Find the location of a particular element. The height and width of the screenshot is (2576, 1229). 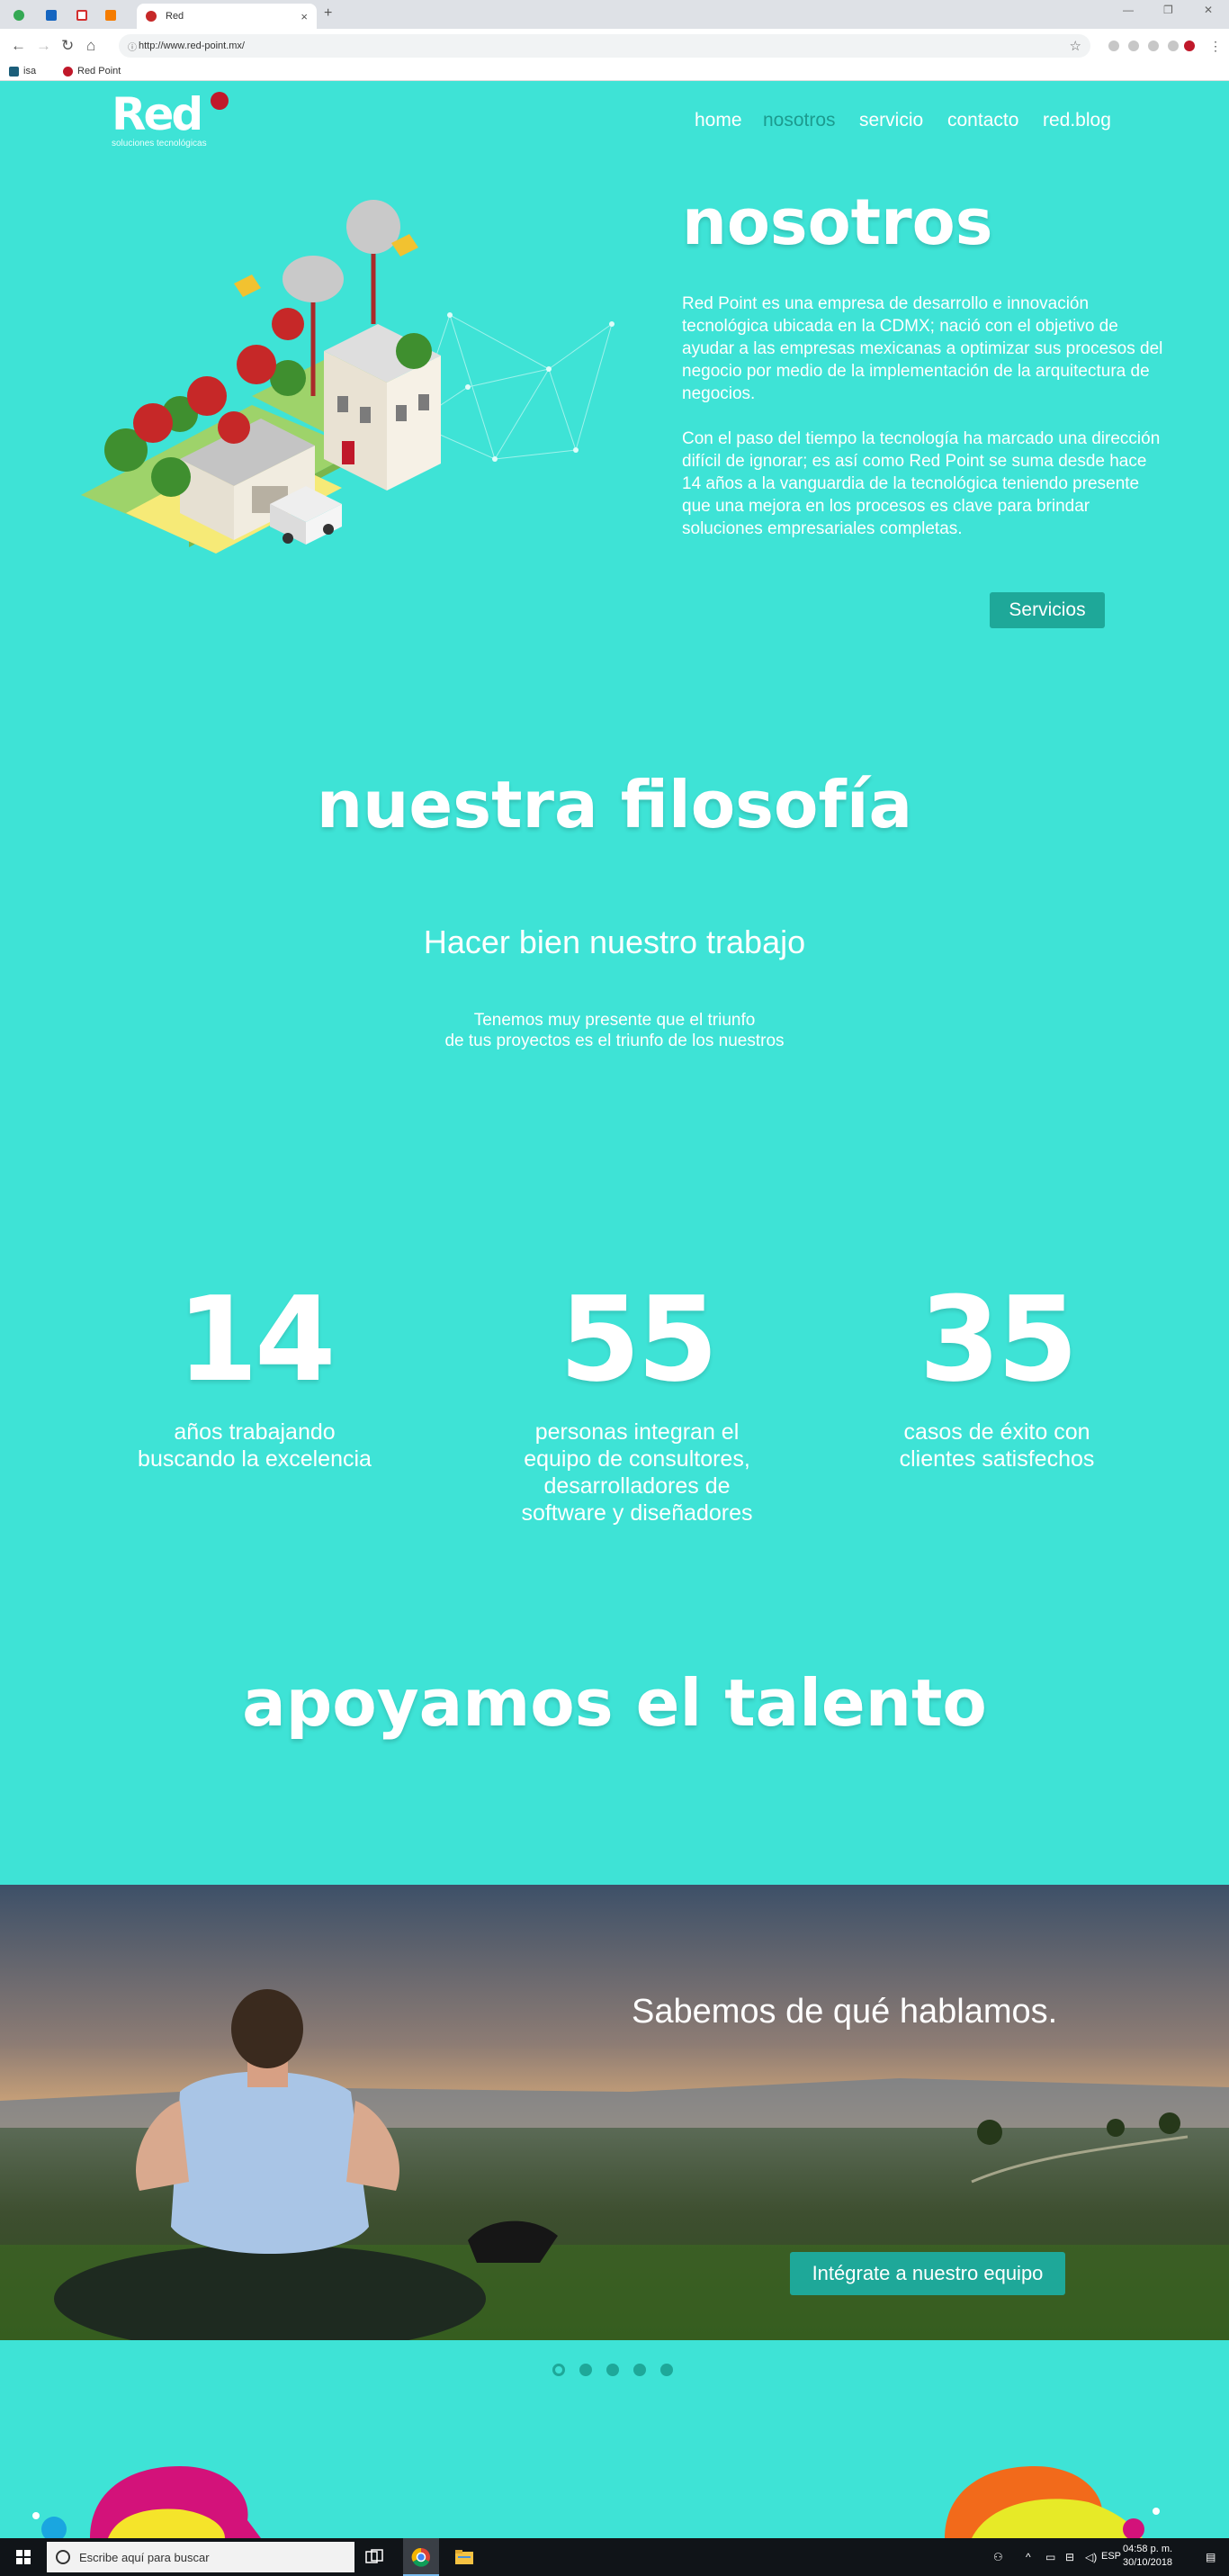

stat-label-line: casos de éxito con is located at coordinates (997, 1432).